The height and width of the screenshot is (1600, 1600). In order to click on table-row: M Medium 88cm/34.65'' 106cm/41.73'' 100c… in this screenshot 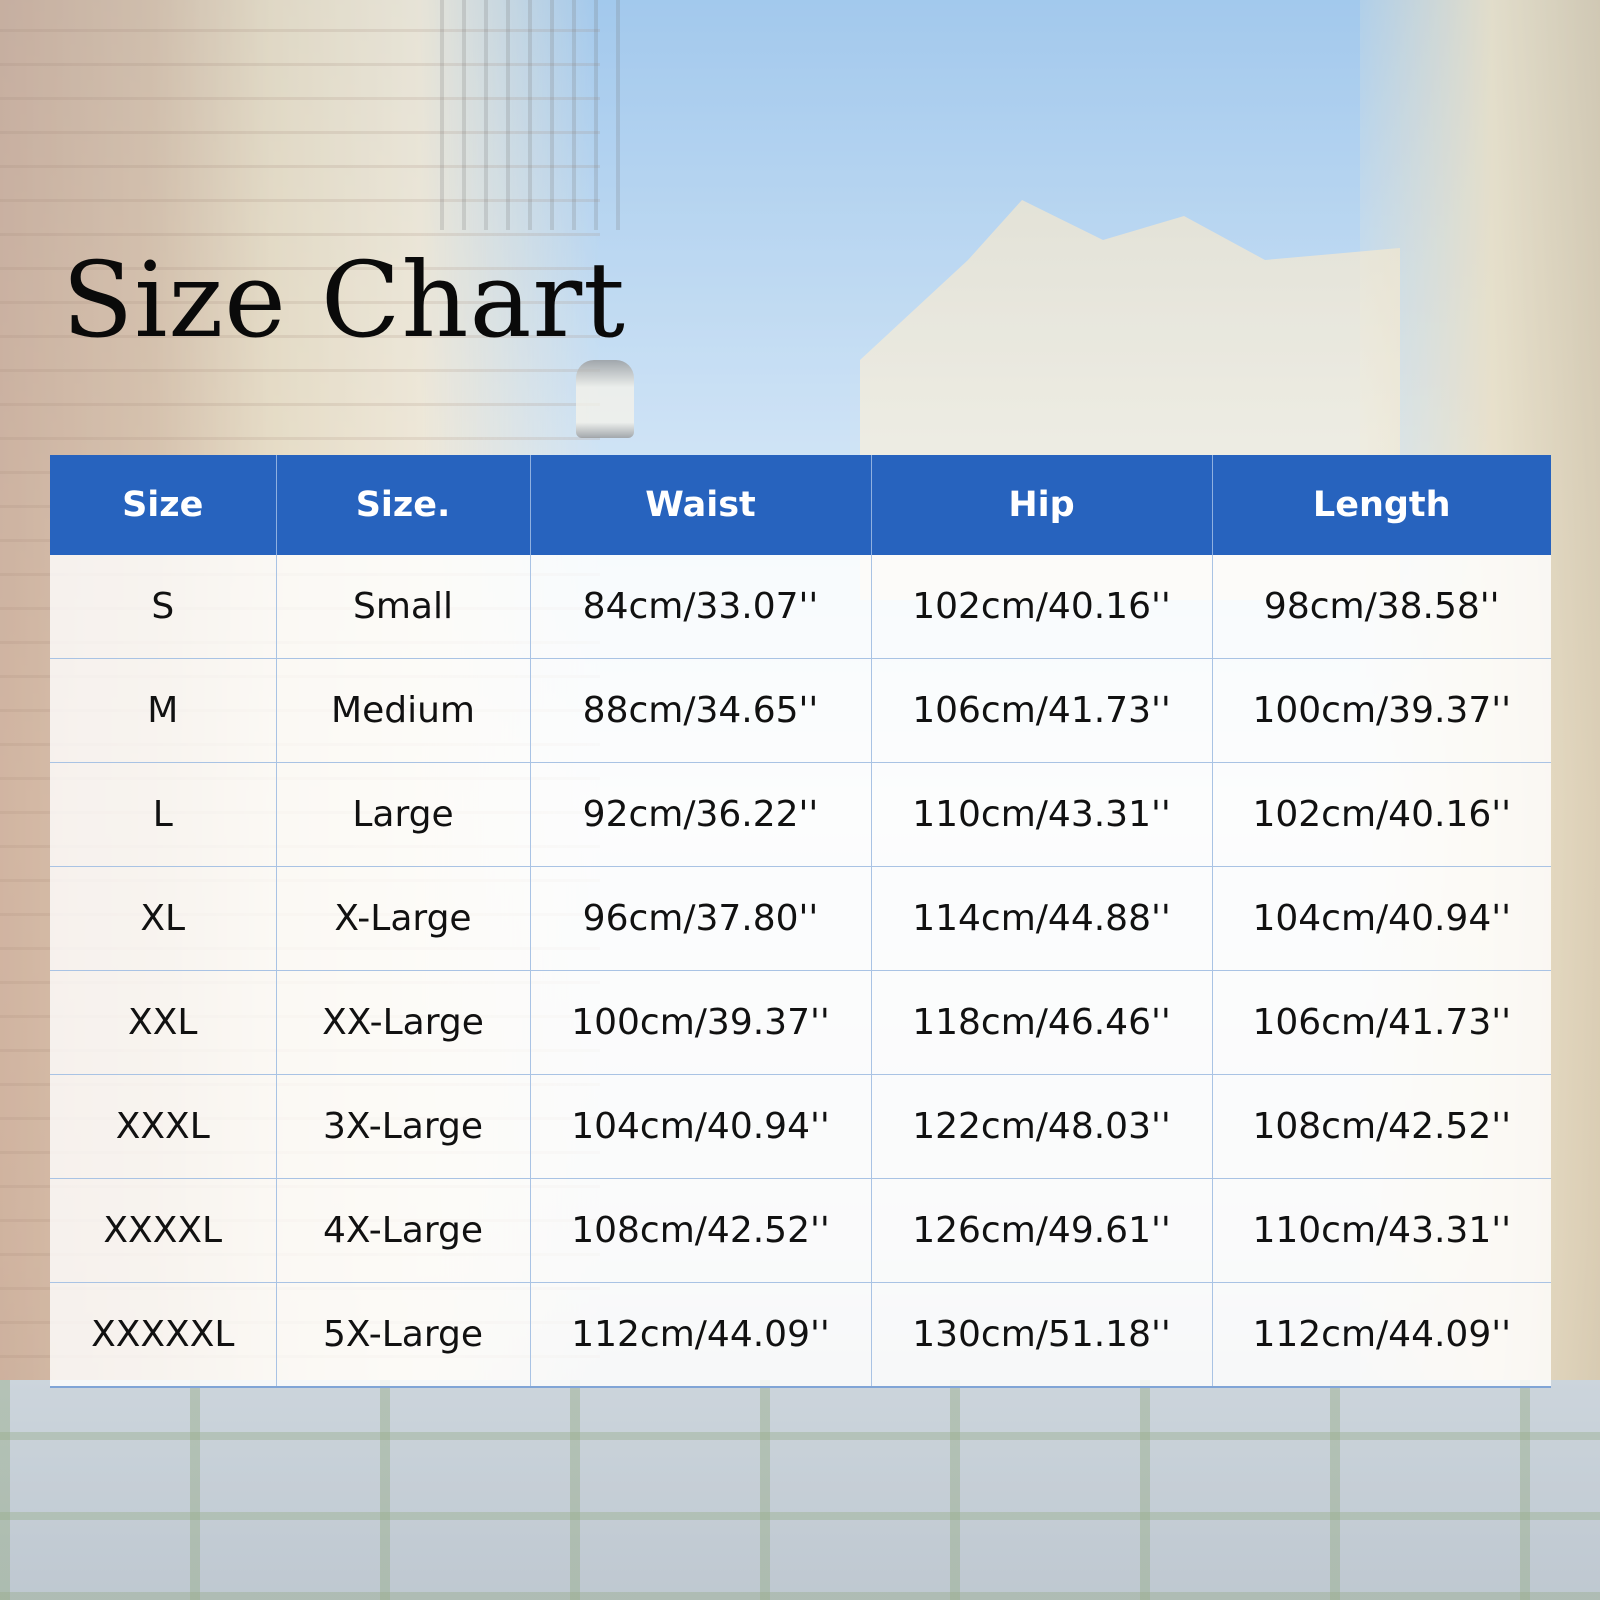, I will do `click(800, 710)`.